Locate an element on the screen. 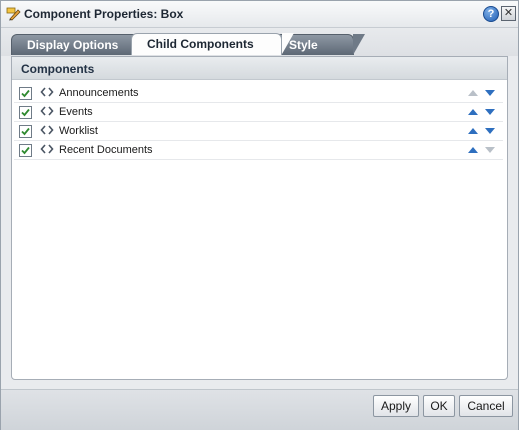  component-label: Recent Documents is located at coordinates (106, 150).